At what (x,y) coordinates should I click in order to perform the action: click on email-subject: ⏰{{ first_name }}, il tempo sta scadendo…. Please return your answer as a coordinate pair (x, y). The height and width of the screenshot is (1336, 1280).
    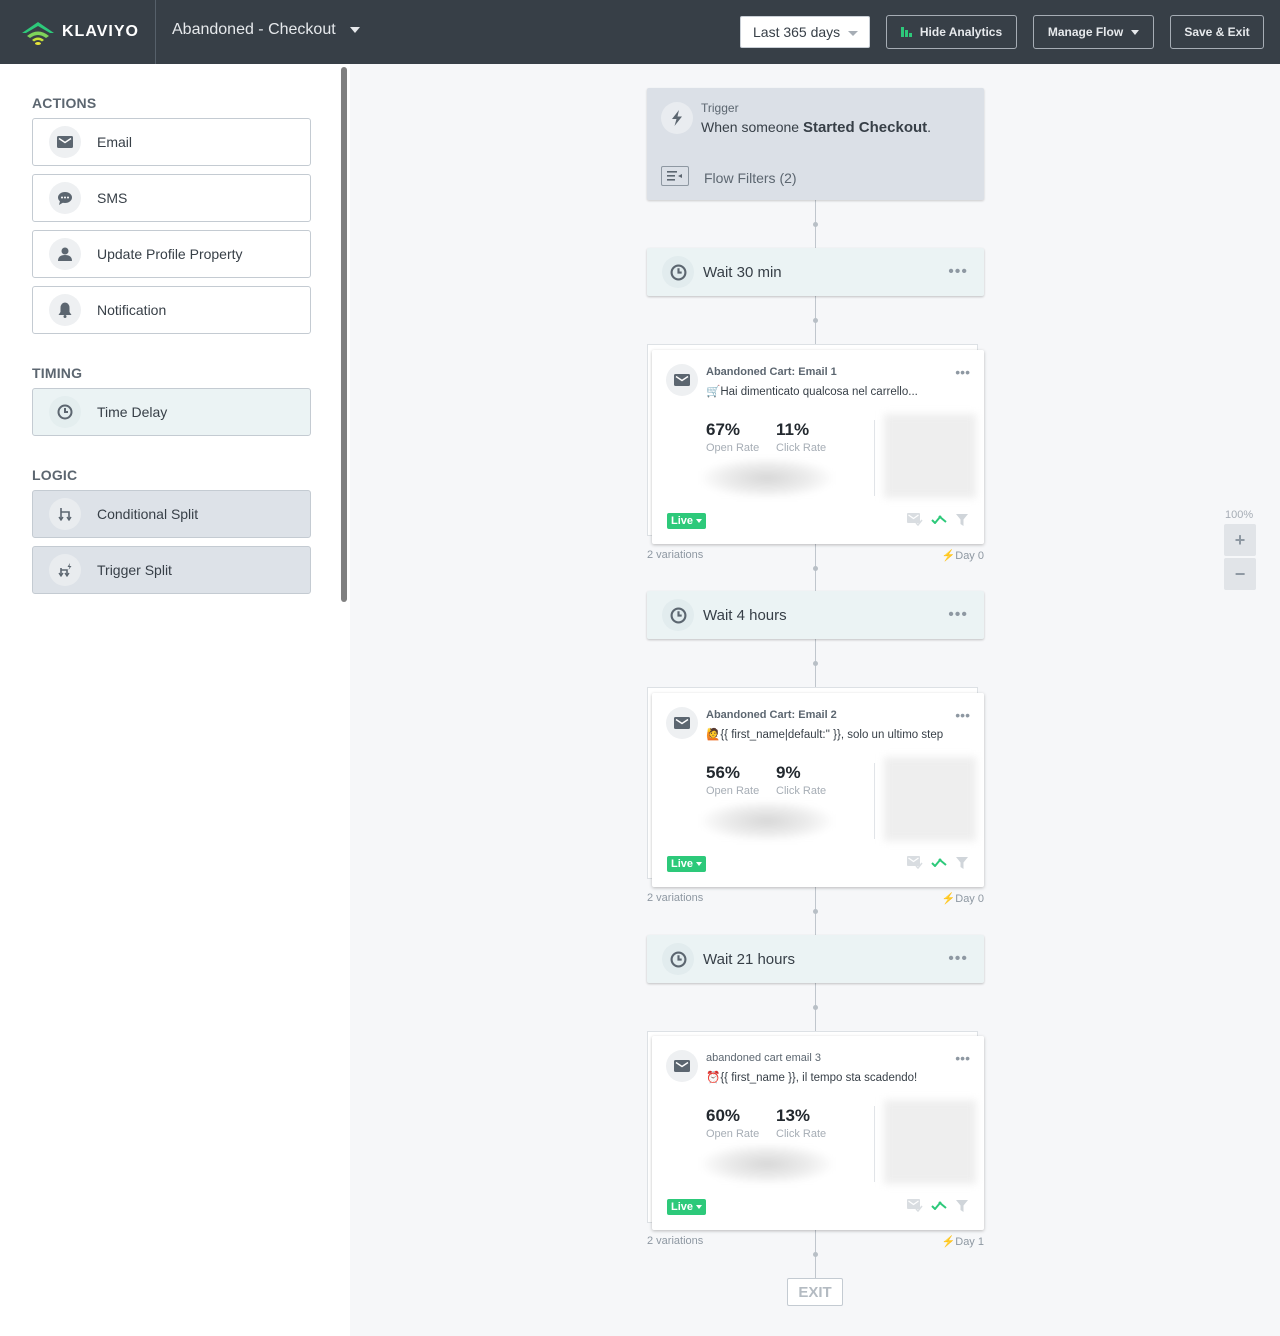
    Looking at the image, I should click on (812, 1078).